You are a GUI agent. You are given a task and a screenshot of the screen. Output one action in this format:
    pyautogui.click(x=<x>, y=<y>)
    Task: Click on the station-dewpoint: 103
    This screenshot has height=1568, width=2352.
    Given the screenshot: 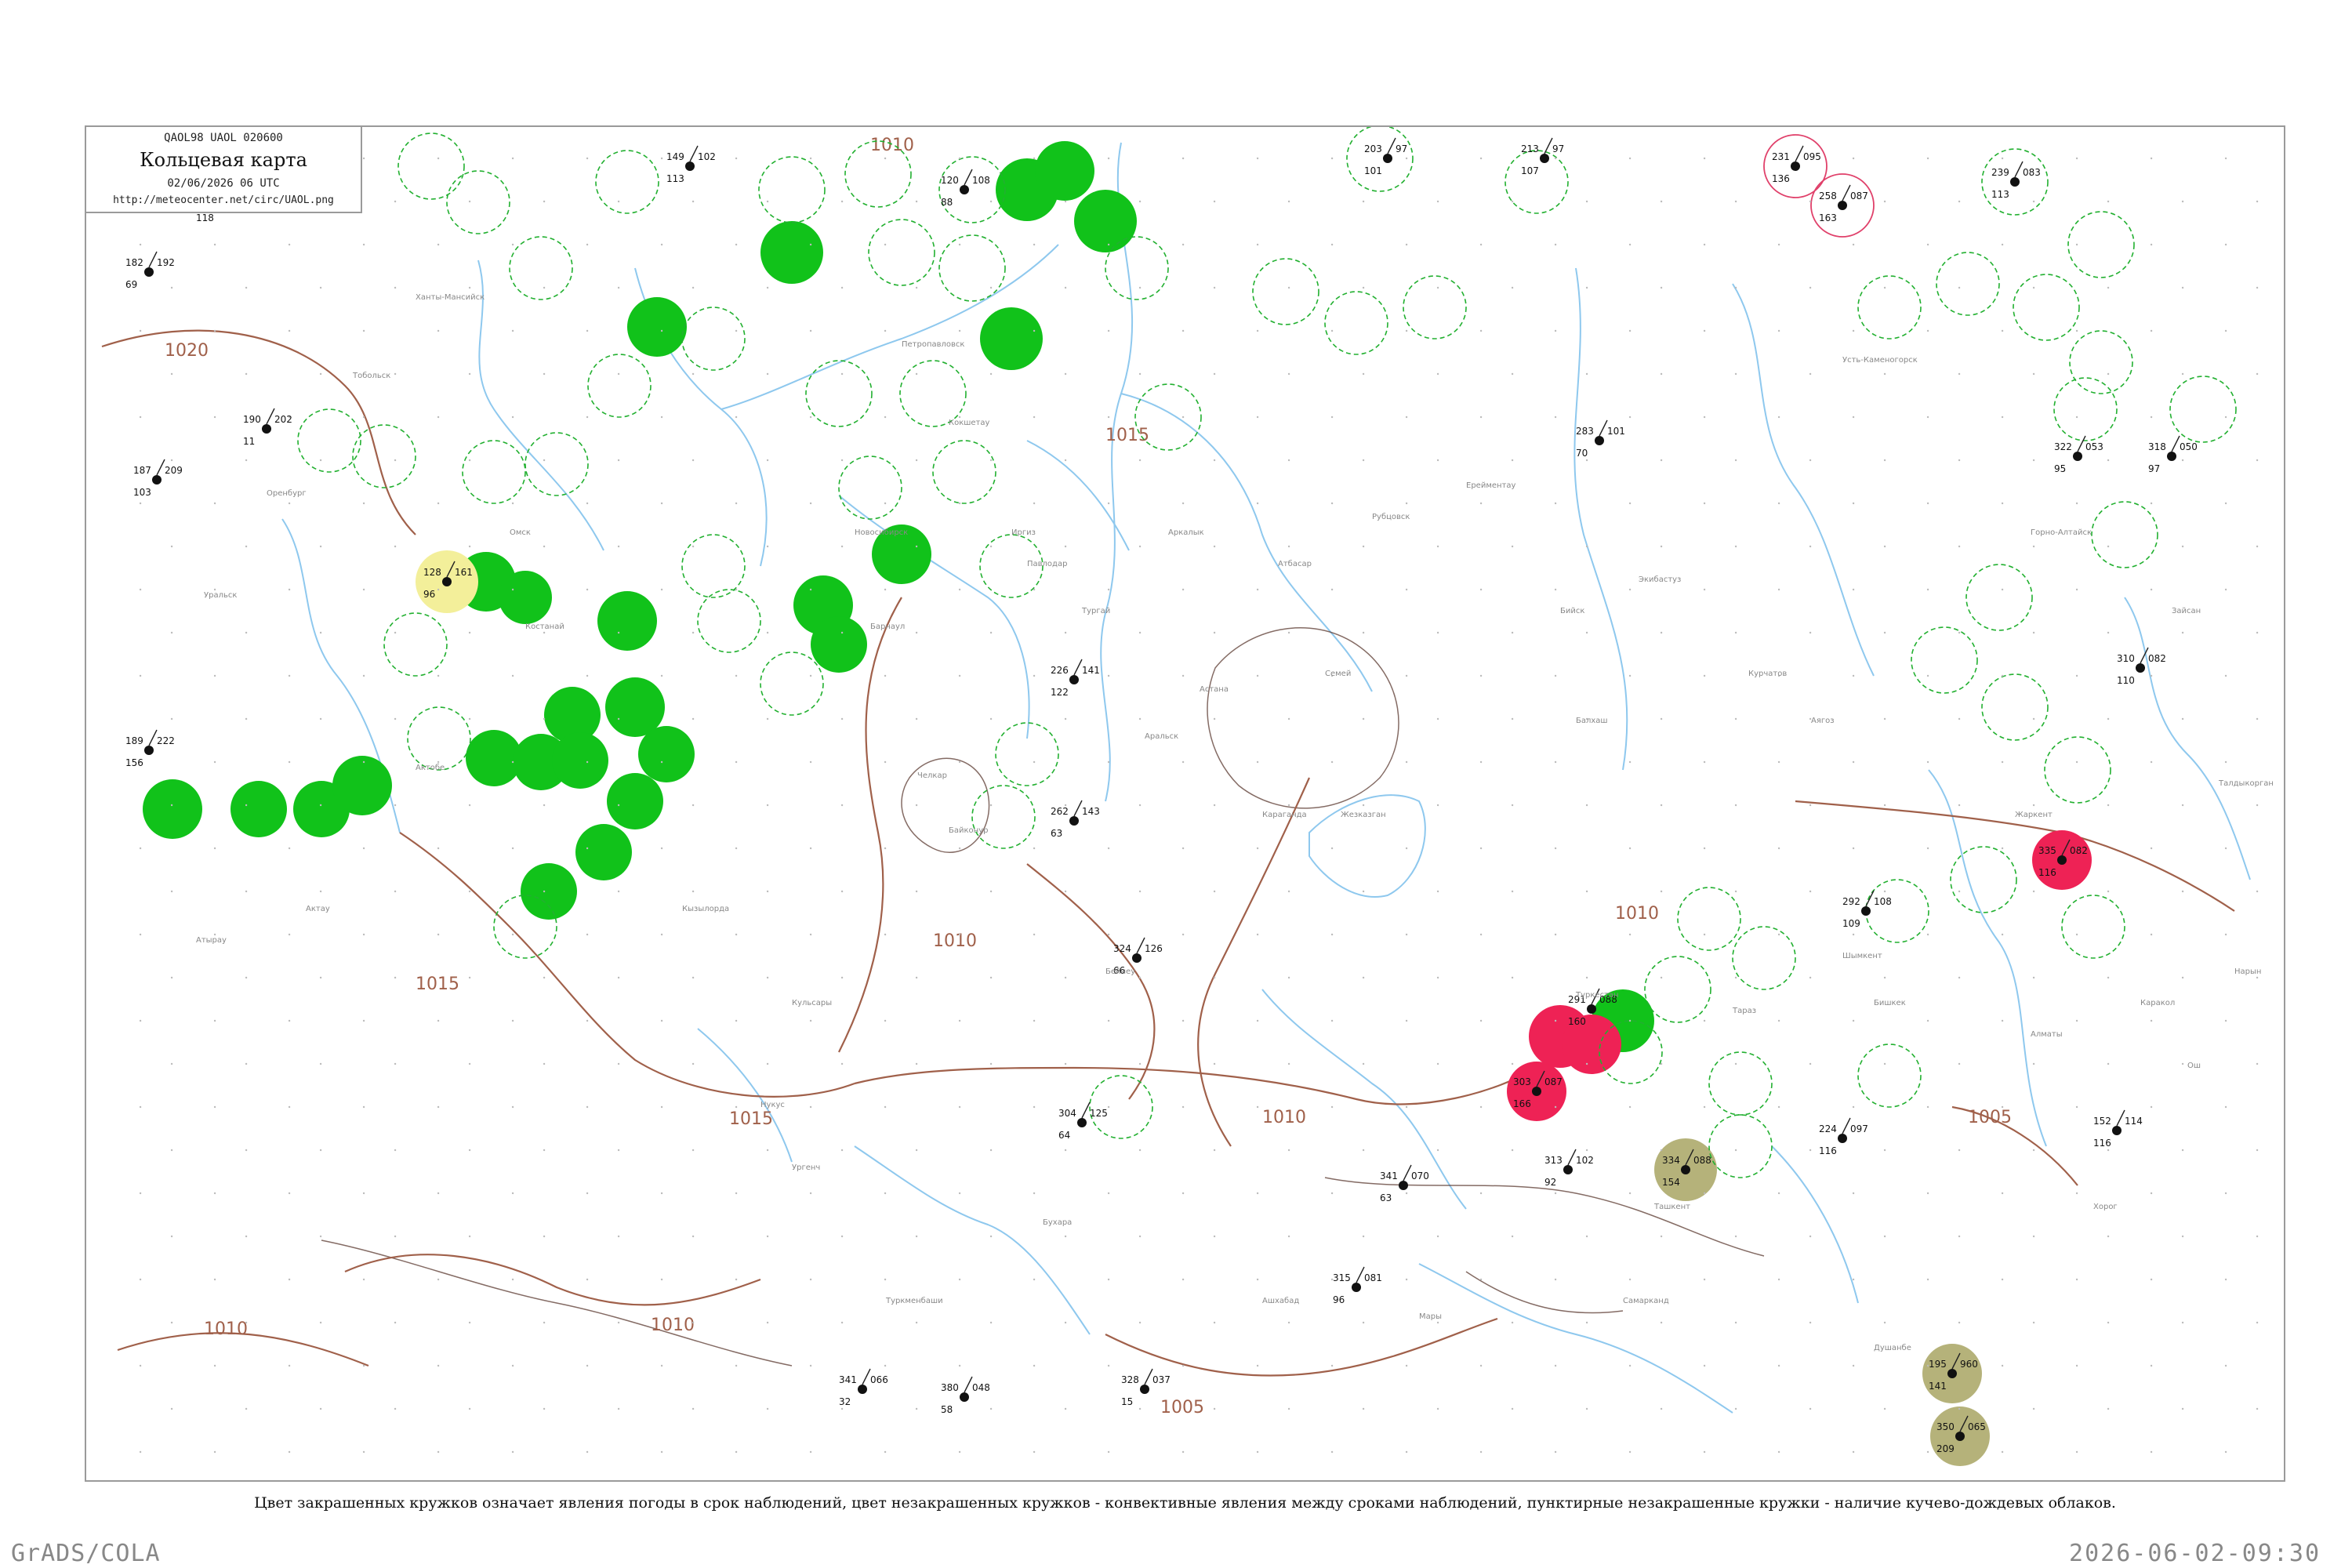 What is the action you would take?
    pyautogui.click(x=142, y=493)
    